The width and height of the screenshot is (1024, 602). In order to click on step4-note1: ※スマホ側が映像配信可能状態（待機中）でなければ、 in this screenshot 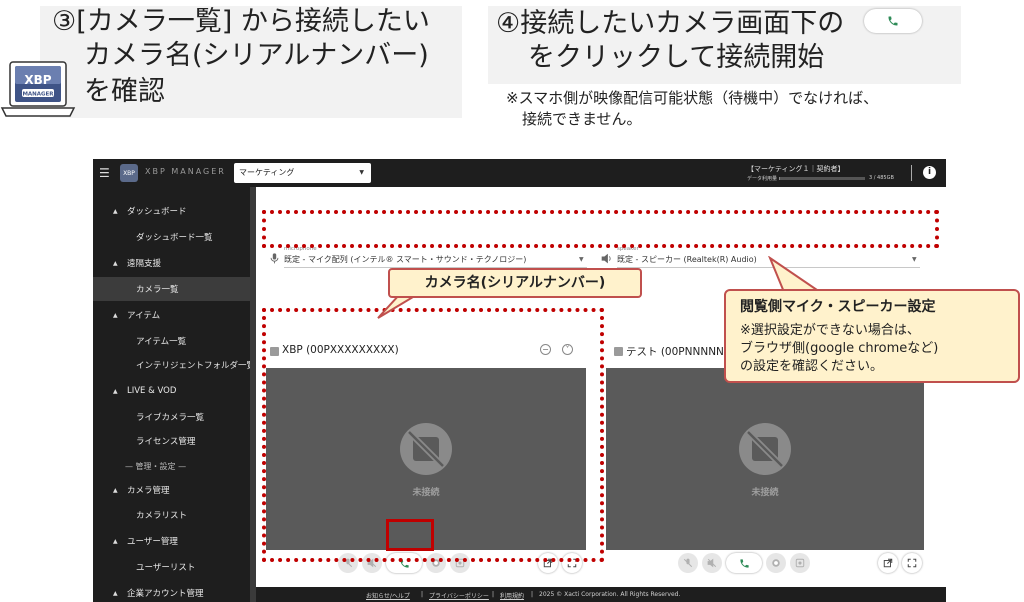, I will do `click(692, 98)`.